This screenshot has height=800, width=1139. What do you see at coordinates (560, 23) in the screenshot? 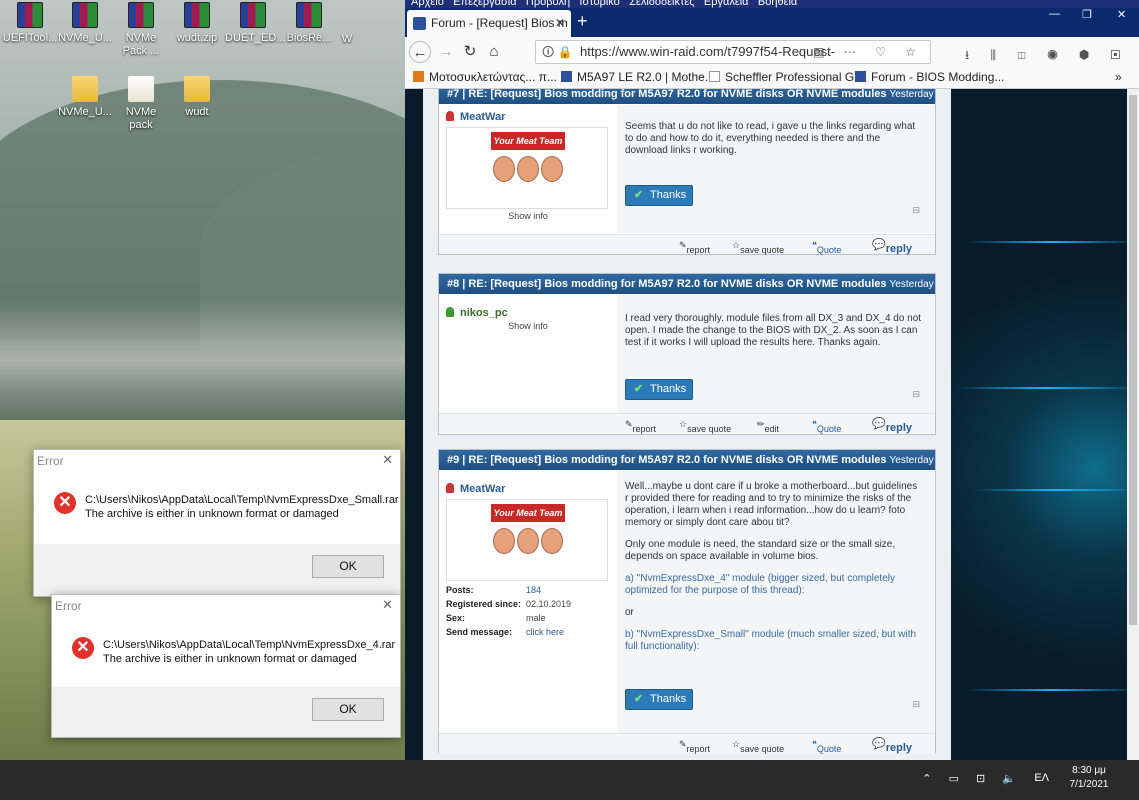
I see `close-tab-icon: ✕` at bounding box center [560, 23].